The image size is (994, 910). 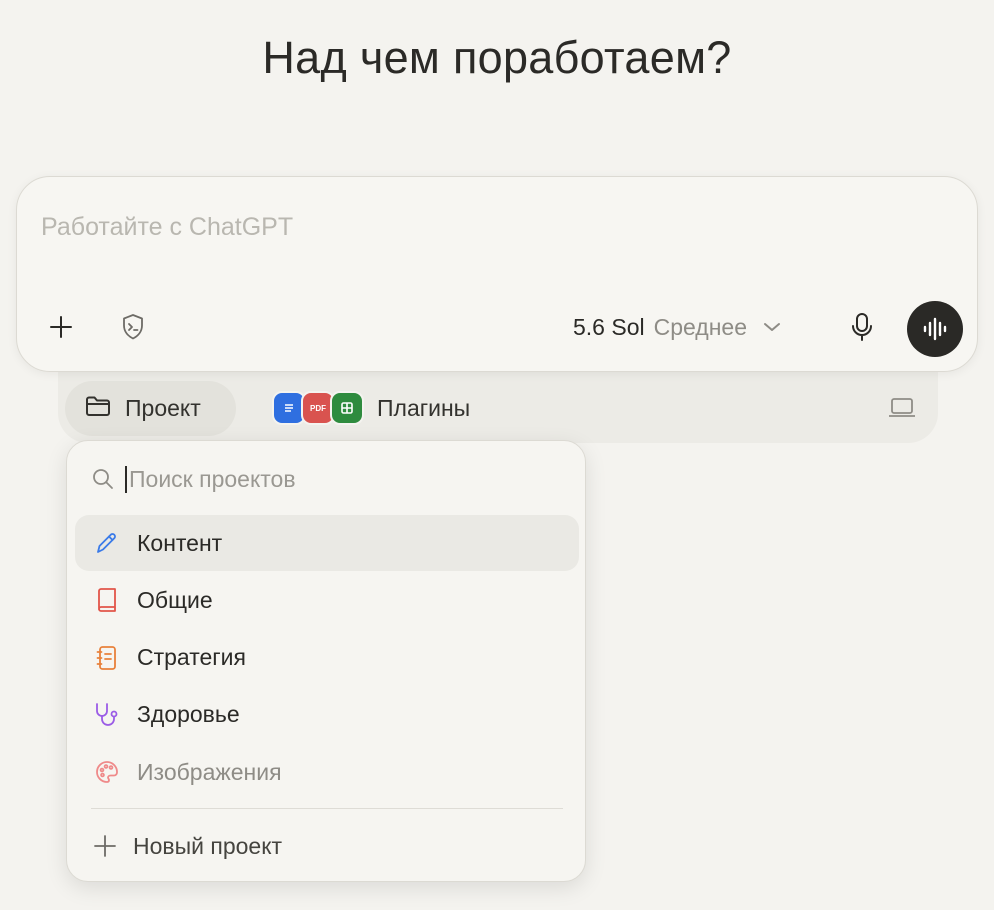 What do you see at coordinates (347, 408) in the screenshot?
I see `sheets-icon` at bounding box center [347, 408].